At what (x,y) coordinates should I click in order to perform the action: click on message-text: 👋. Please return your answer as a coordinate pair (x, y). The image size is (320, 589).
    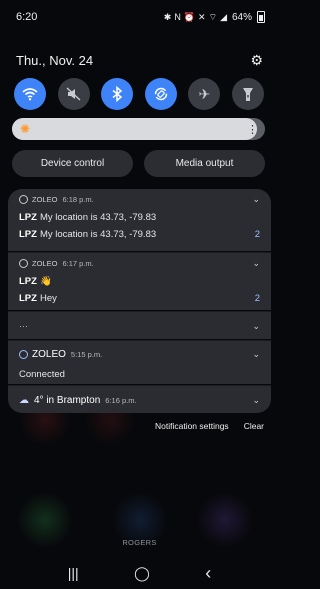
    Looking at the image, I should click on (45, 281).